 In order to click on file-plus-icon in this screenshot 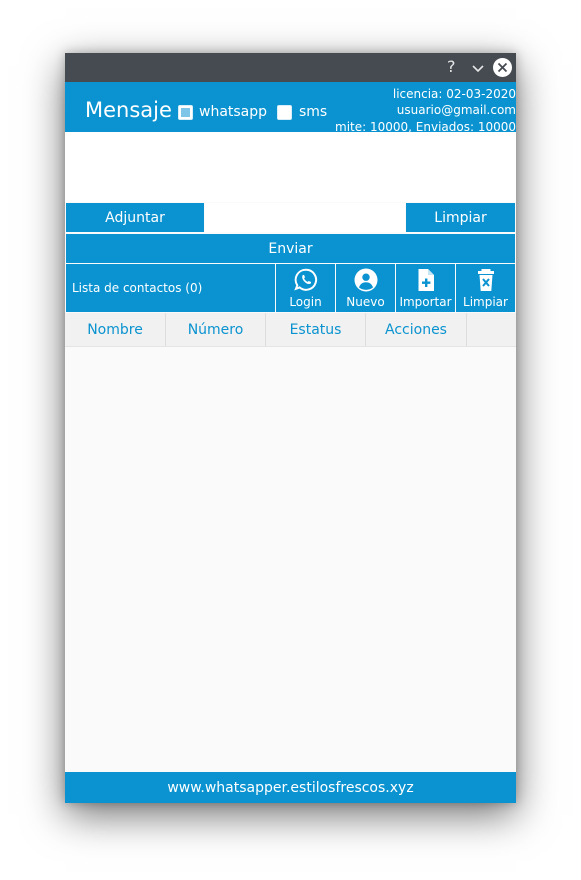, I will do `click(425, 280)`.